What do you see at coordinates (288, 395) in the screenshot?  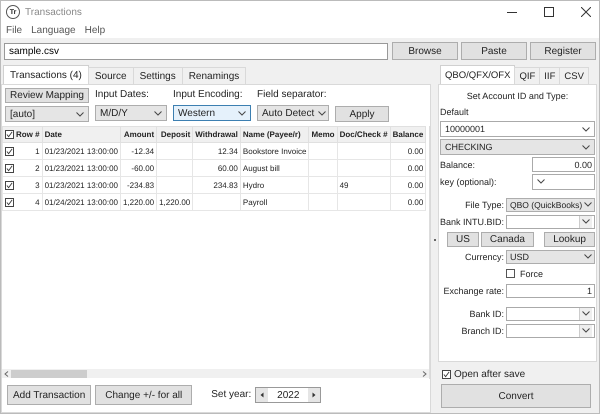 I see `year-spinner: 2022` at bounding box center [288, 395].